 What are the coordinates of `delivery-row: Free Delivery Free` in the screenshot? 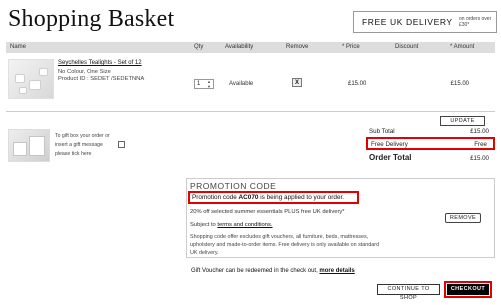 It's located at (430, 143).